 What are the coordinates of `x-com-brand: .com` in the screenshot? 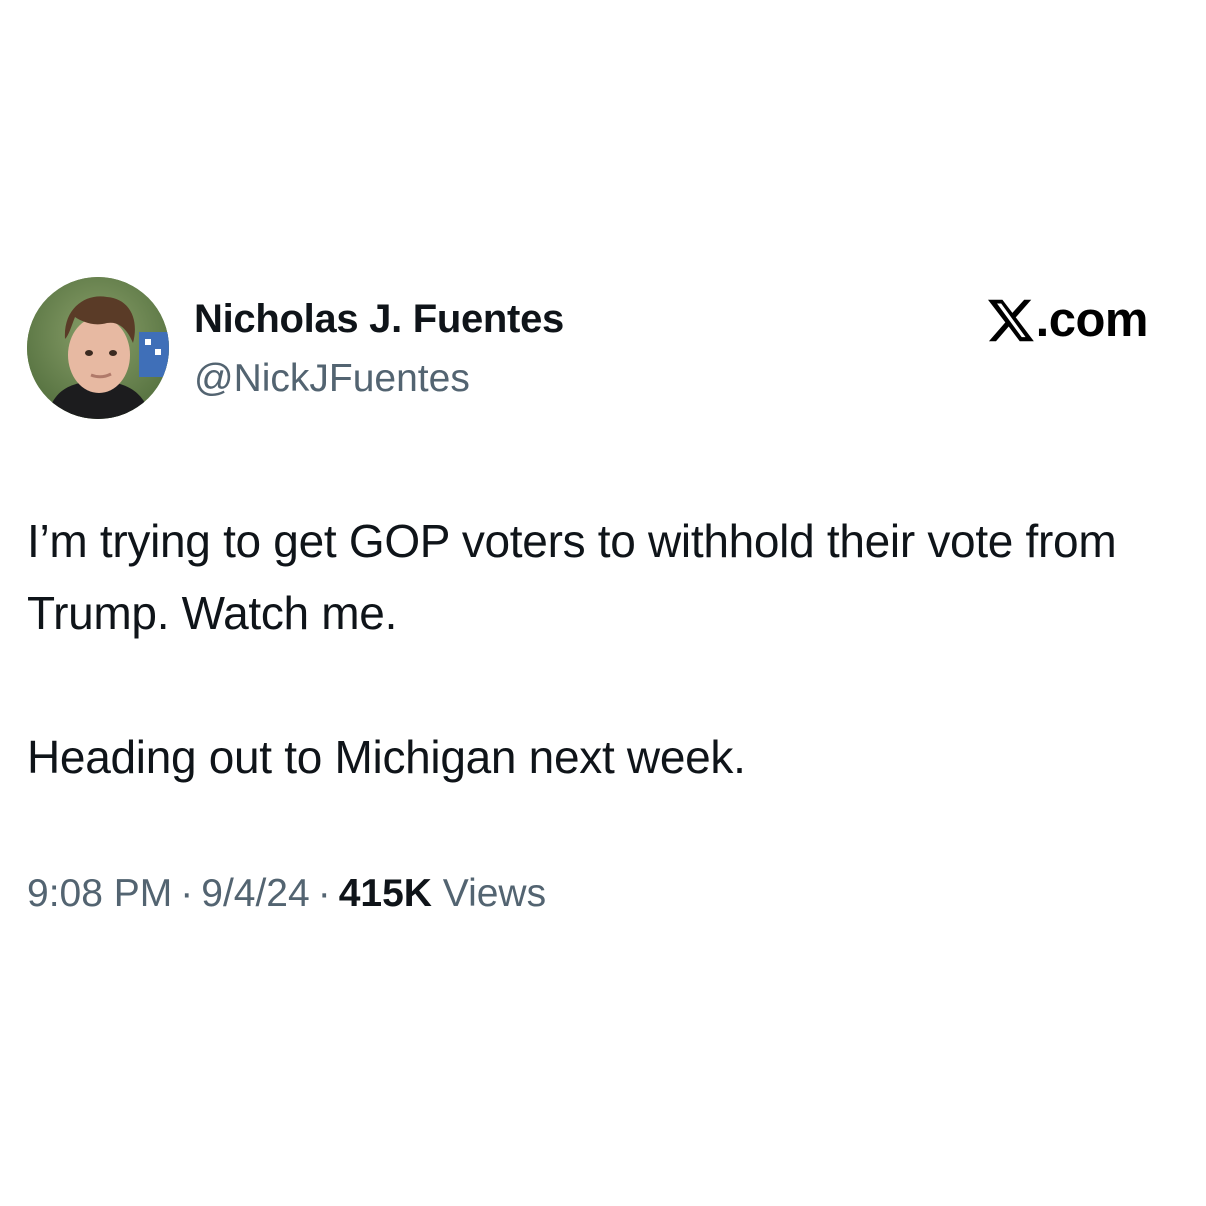 It's located at (1068, 320).